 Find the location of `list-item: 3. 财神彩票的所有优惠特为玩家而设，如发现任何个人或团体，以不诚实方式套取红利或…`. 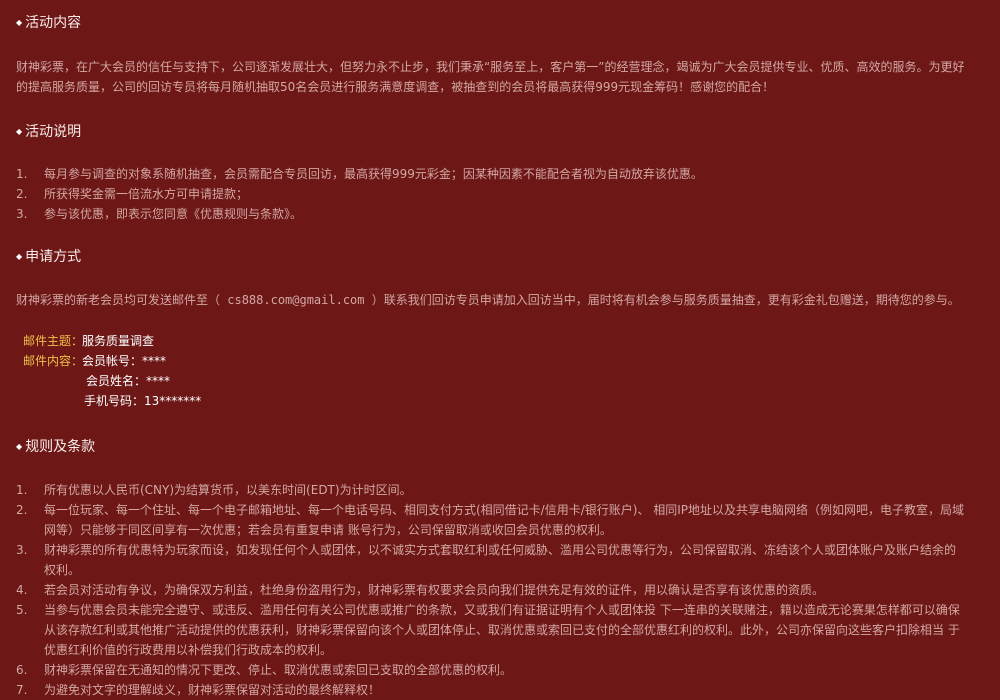

list-item: 3. 财神彩票的所有优惠特为玩家而设，如发现任何个人或团体，以不诚实方式套取红利或… is located at coordinates (486, 560).